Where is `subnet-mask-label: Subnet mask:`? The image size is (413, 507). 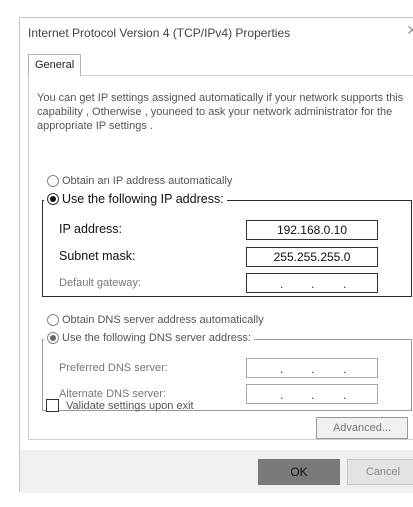 subnet-mask-label: Subnet mask: is located at coordinates (97, 256).